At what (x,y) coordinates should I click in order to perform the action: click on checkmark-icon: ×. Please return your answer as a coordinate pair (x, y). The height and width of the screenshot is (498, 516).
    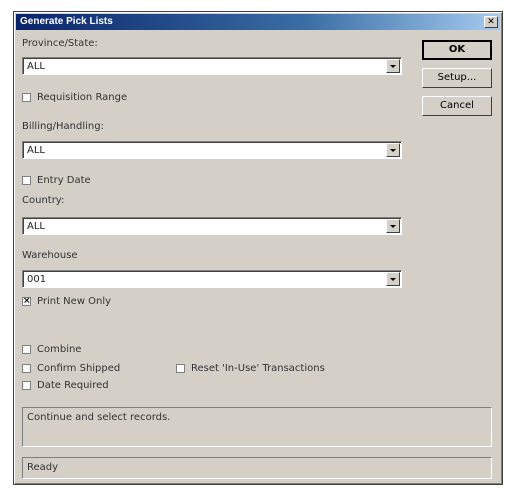
    Looking at the image, I should click on (27, 301).